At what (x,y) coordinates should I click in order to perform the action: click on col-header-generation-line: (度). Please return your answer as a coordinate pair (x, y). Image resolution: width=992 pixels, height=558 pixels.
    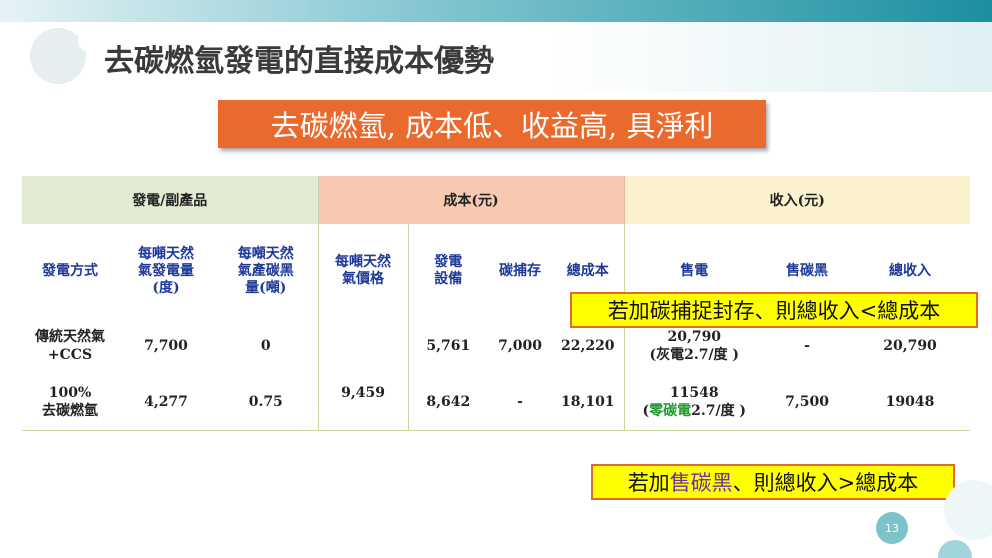
    Looking at the image, I should click on (166, 287).